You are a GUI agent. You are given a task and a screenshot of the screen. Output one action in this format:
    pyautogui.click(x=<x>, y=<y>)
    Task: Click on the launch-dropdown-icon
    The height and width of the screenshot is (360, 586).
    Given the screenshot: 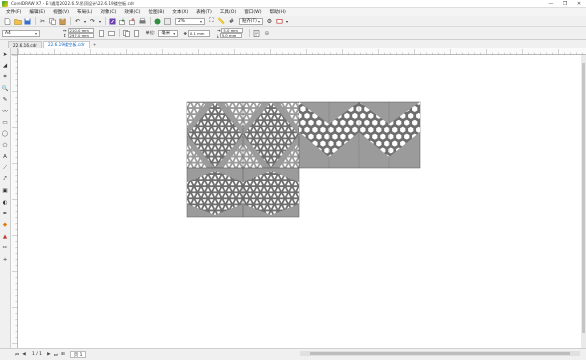 What is the action you would take?
    pyautogui.click(x=279, y=21)
    